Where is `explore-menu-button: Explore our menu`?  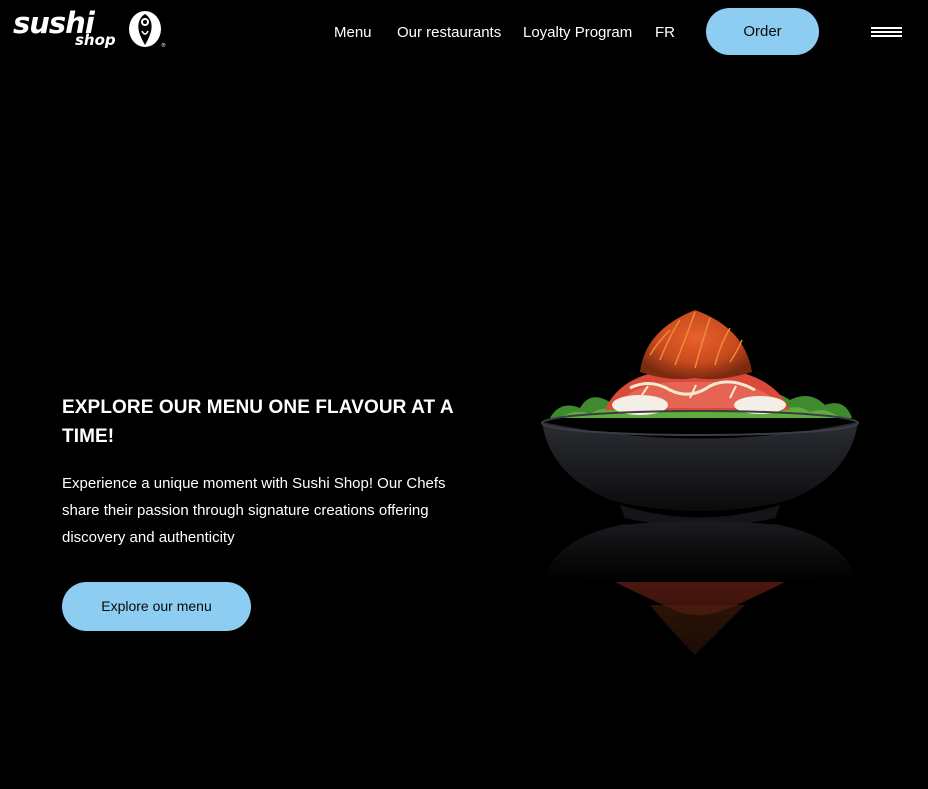 explore-menu-button: Explore our menu is located at coordinates (156, 606).